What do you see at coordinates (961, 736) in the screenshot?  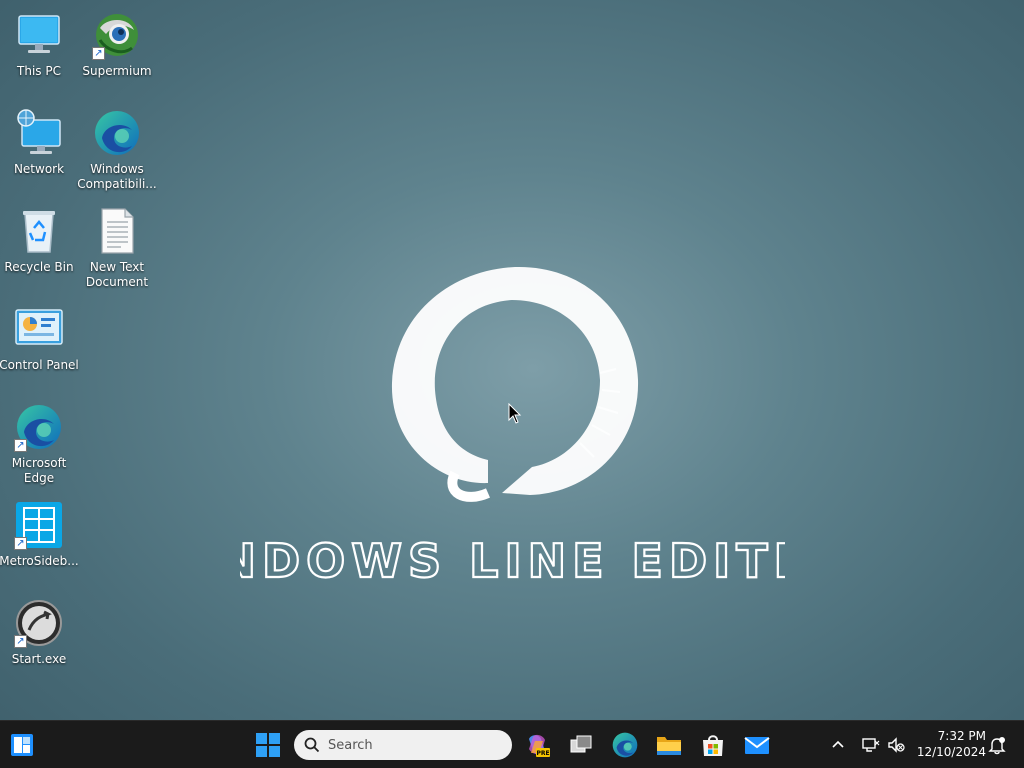 I see `clock-time: 7:32 PM` at bounding box center [961, 736].